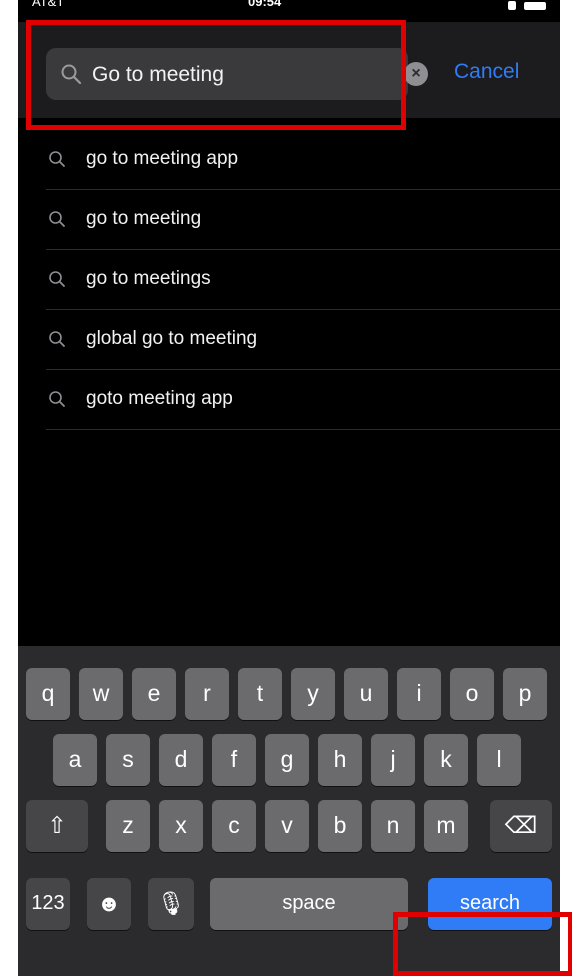  I want to click on suggestion-item: go to meetings, so click(303, 280).